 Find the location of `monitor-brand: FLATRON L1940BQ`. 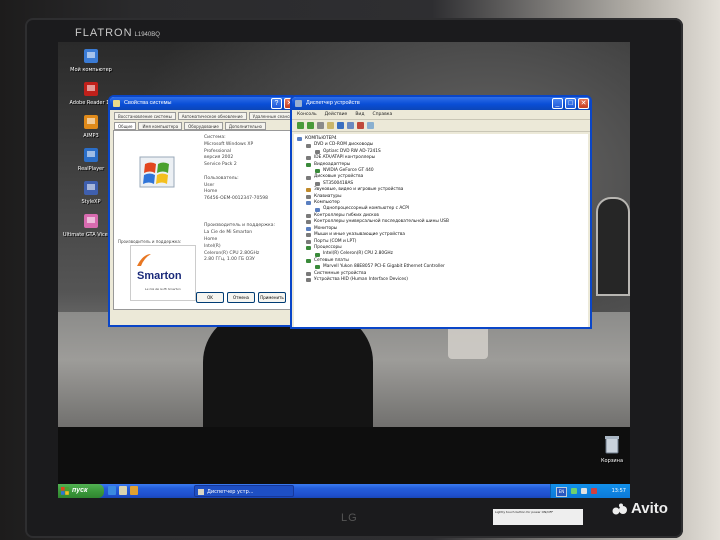

monitor-brand: FLATRON L1940BQ is located at coordinates (117, 33).